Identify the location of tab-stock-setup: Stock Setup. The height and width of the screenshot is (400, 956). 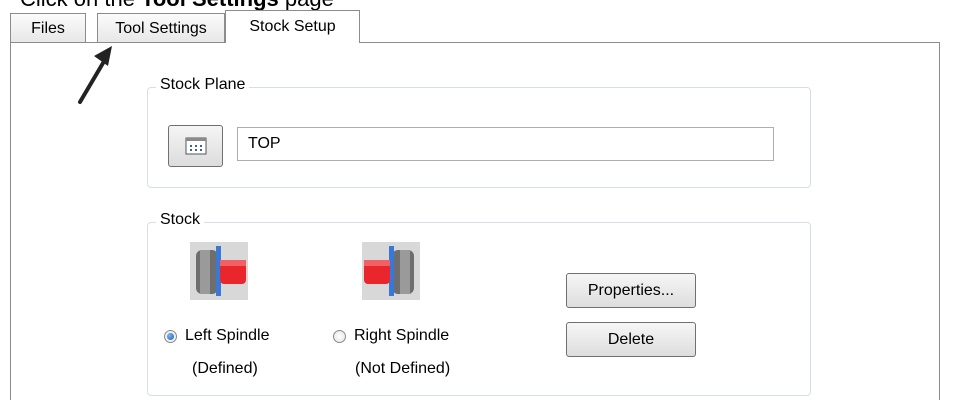
(292, 26).